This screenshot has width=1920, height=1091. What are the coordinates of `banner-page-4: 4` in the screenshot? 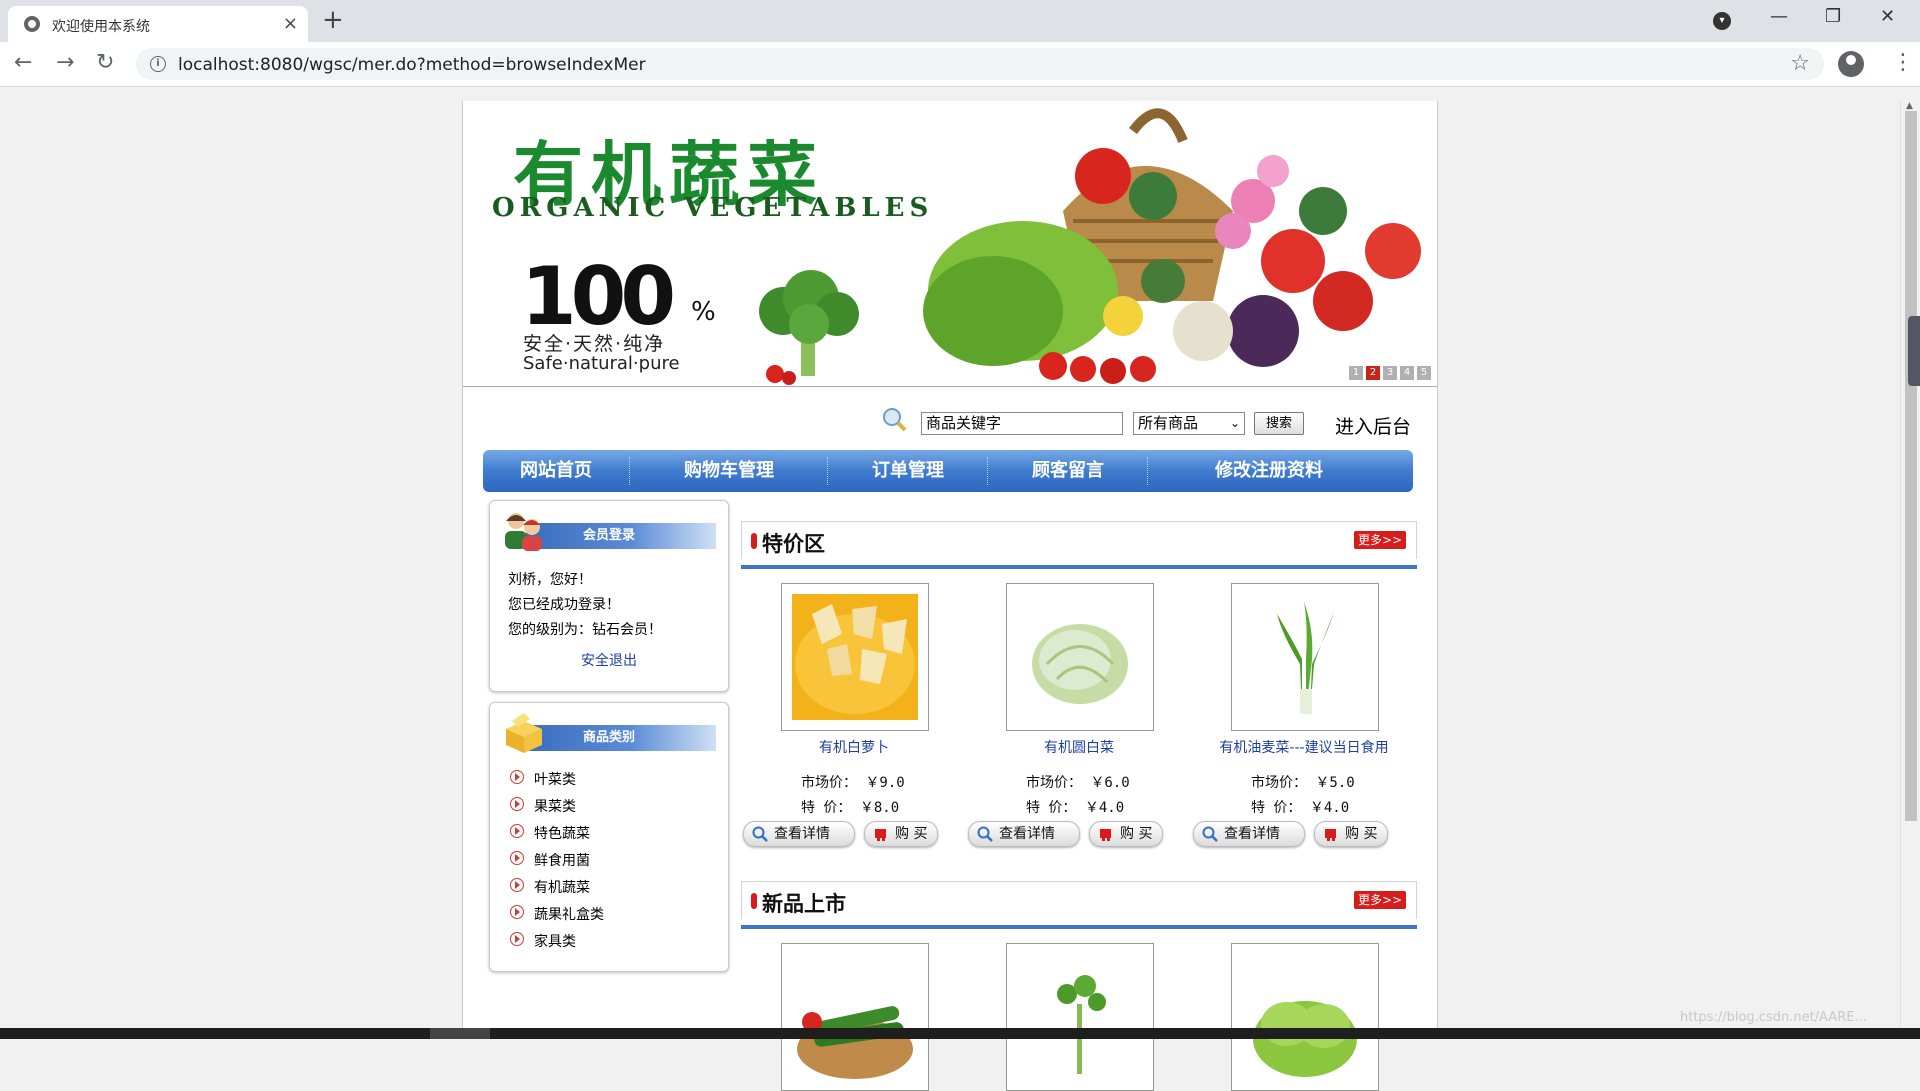 It's located at (1407, 373).